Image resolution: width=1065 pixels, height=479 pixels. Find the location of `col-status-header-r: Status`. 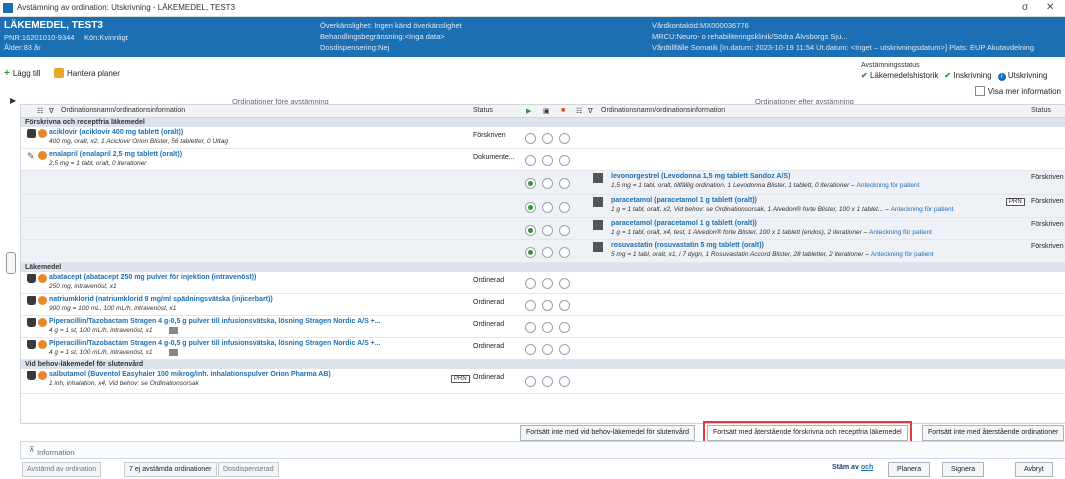

col-status-header-r: Status is located at coordinates (1041, 110).